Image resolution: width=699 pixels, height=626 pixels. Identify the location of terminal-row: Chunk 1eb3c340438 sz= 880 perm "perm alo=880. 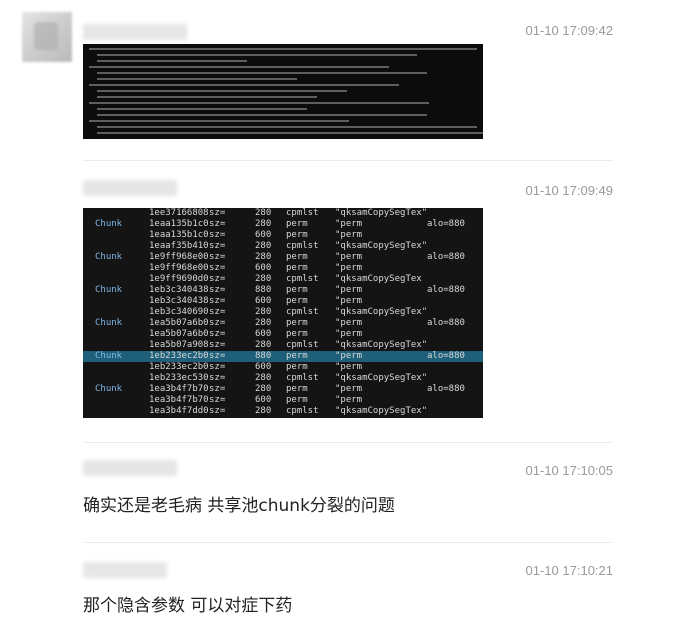
(283, 290).